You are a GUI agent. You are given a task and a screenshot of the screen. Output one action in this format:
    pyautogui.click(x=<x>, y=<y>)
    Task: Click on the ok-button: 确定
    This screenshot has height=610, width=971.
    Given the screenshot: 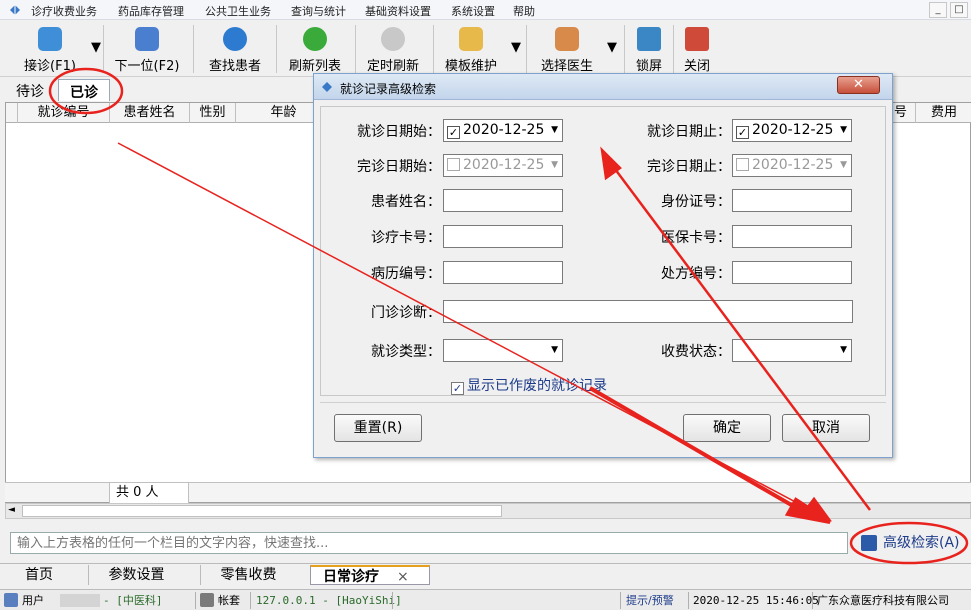 What is the action you would take?
    pyautogui.click(x=727, y=428)
    